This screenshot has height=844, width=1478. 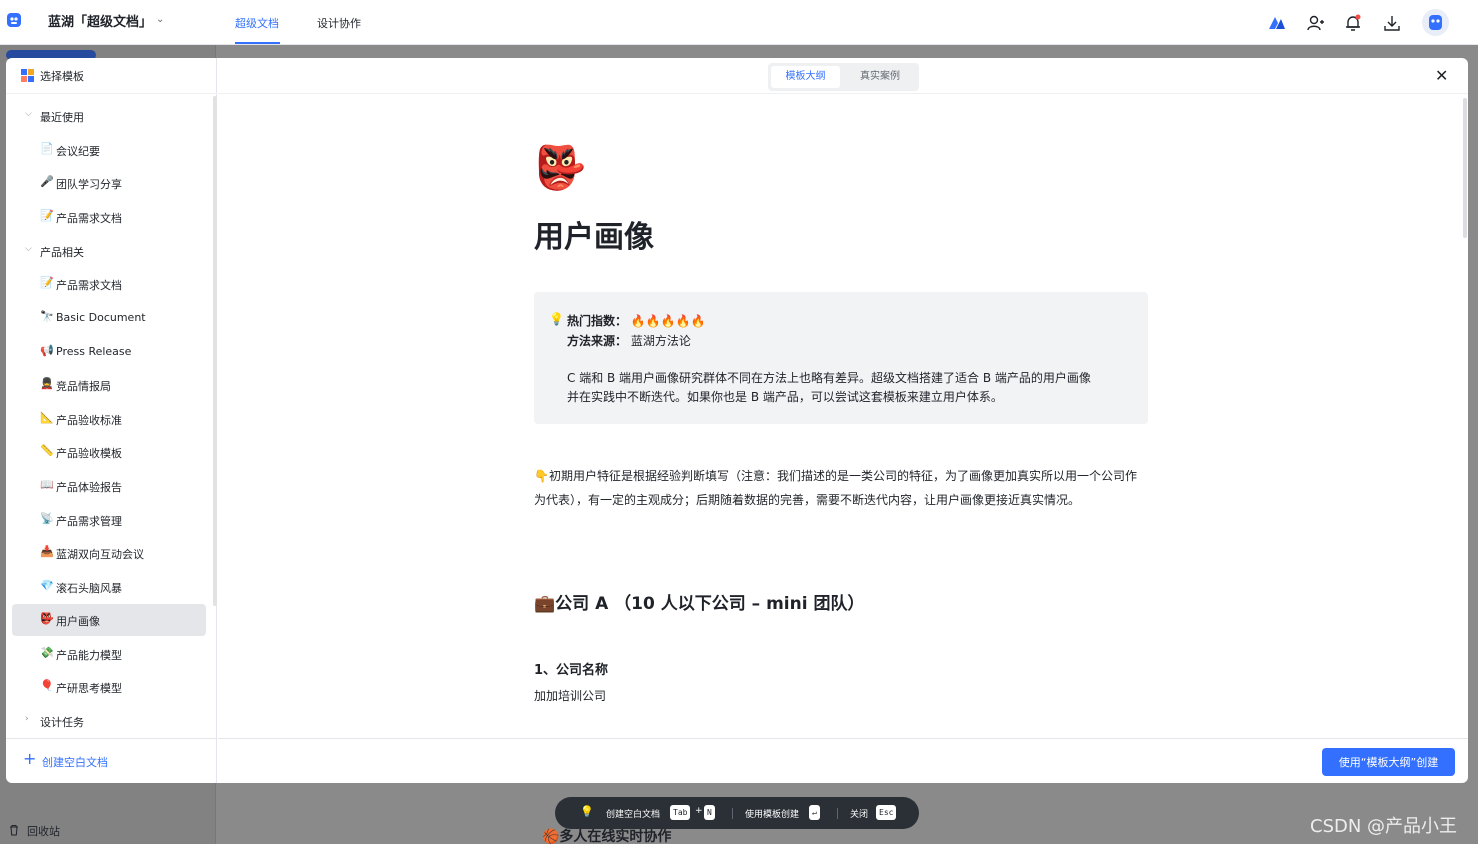 What do you see at coordinates (47, 450) in the screenshot?
I see `ruler-icon: 📏` at bounding box center [47, 450].